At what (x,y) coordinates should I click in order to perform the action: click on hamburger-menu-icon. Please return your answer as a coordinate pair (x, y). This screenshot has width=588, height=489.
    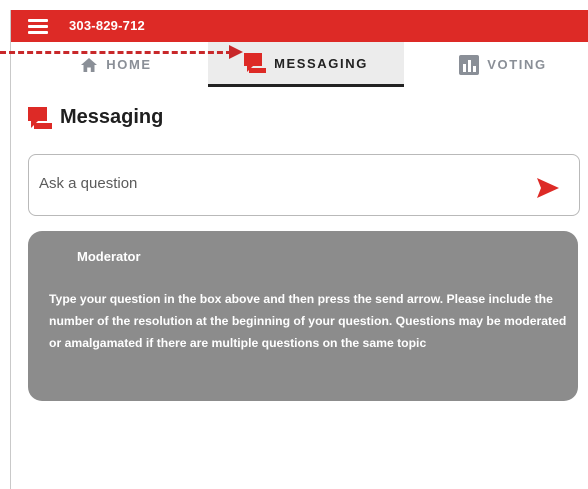
    Looking at the image, I should click on (38, 26).